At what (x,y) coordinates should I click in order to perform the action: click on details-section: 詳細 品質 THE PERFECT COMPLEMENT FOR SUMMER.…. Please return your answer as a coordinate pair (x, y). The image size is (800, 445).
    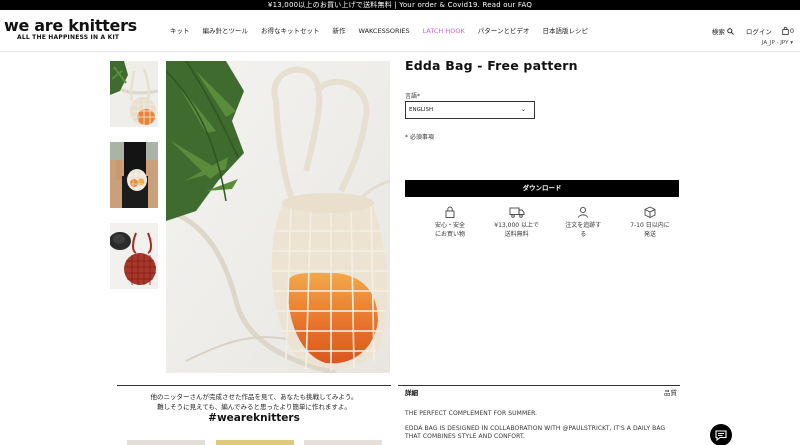
    Looking at the image, I should click on (539, 413).